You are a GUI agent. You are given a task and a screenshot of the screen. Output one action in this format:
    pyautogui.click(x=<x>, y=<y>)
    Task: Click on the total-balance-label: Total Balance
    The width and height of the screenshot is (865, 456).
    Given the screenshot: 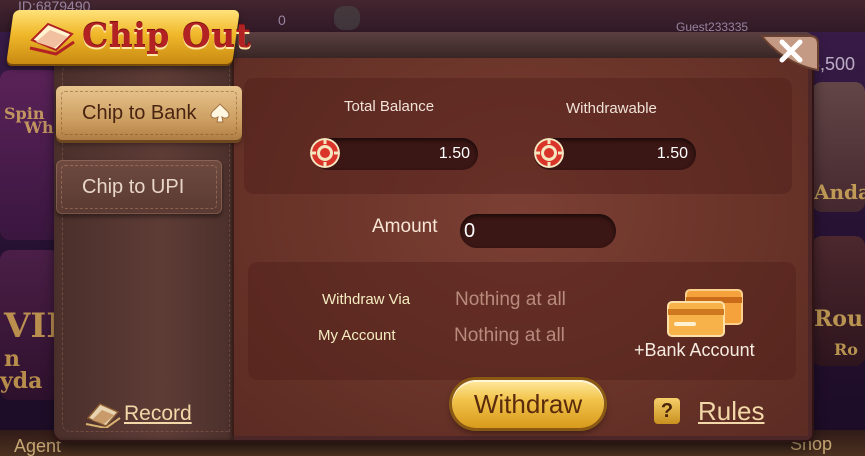 What is the action you would take?
    pyautogui.click(x=389, y=106)
    